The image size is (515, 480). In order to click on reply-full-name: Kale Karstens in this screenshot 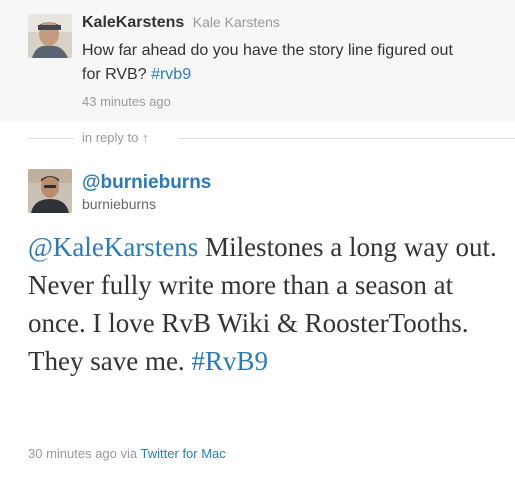, I will do `click(236, 22)`.